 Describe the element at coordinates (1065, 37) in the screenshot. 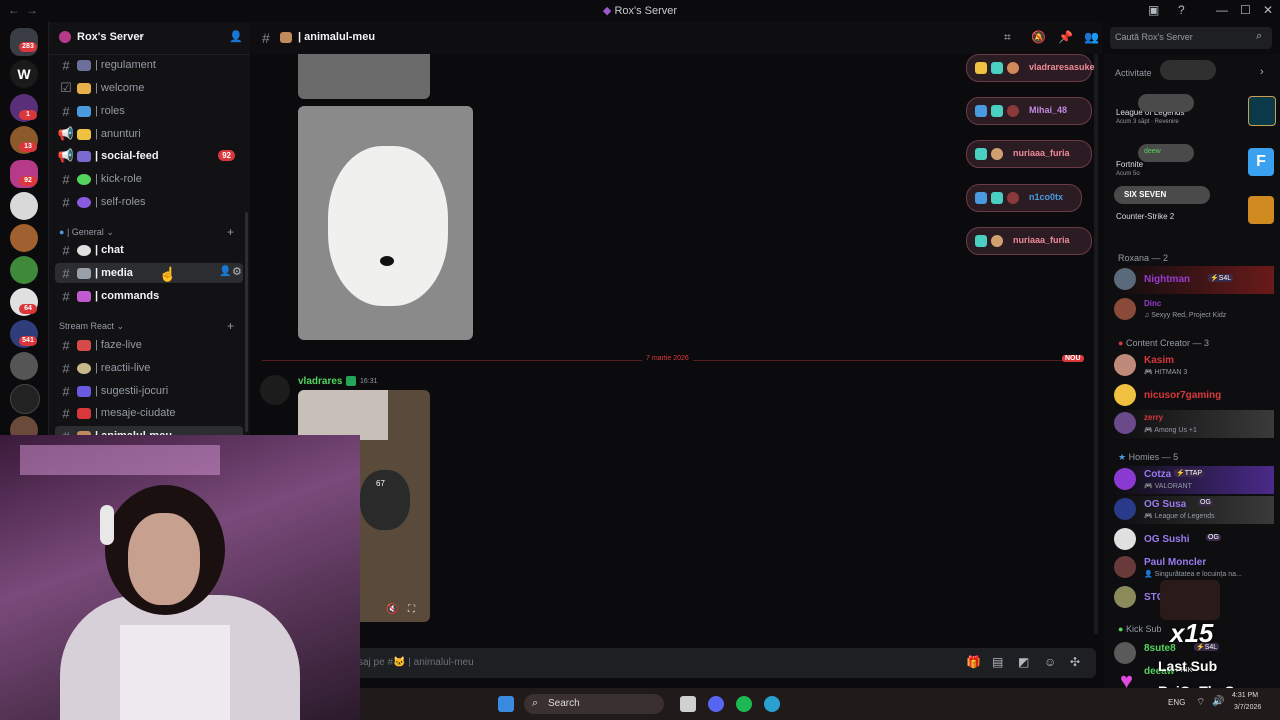

I see `pin-icon: 📌` at that location.